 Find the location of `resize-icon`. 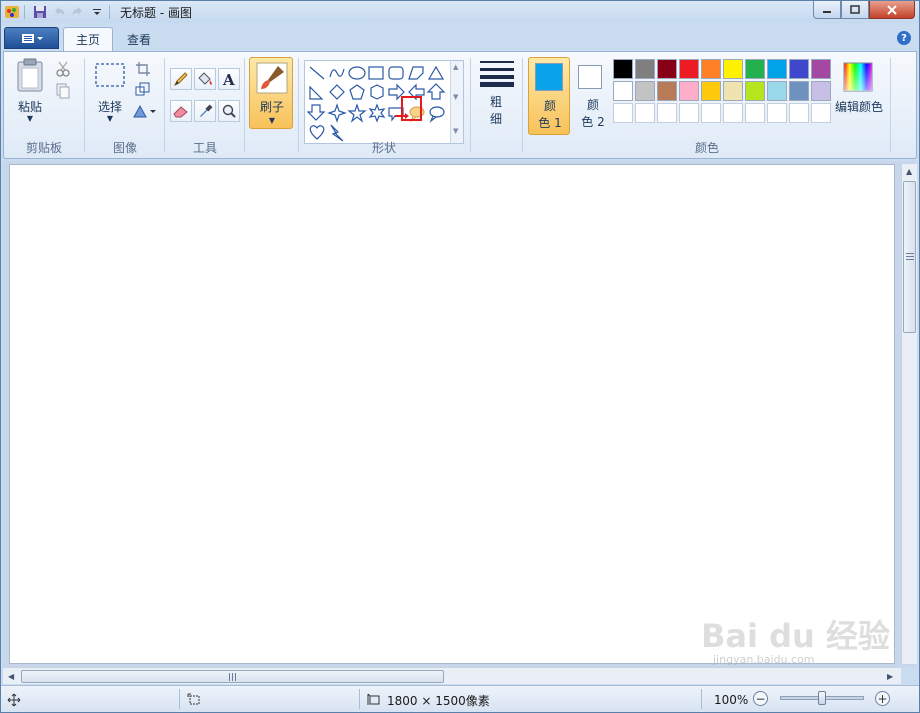

resize-icon is located at coordinates (143, 89).